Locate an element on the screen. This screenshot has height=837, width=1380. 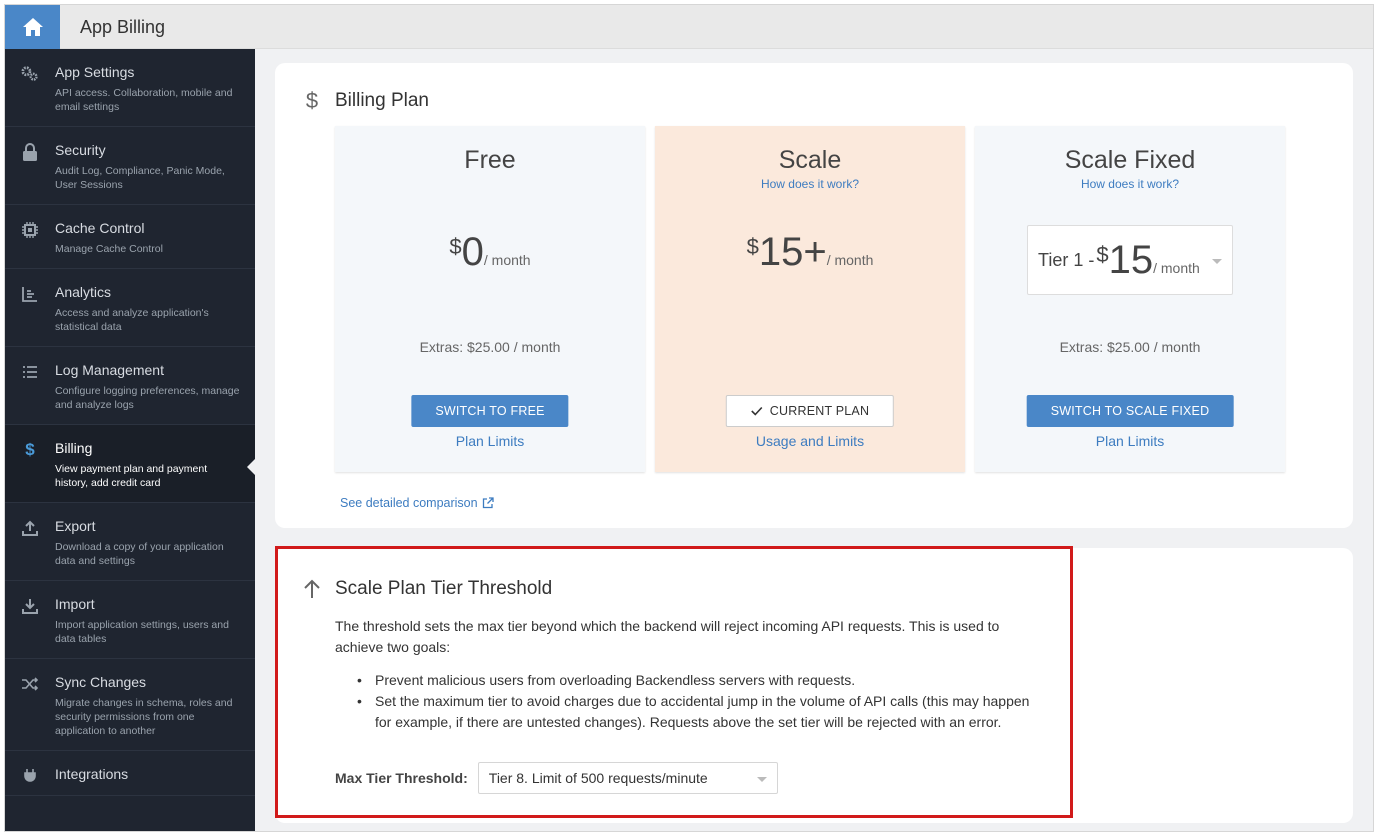
sidebar-item-title: Security is located at coordinates (80, 150).